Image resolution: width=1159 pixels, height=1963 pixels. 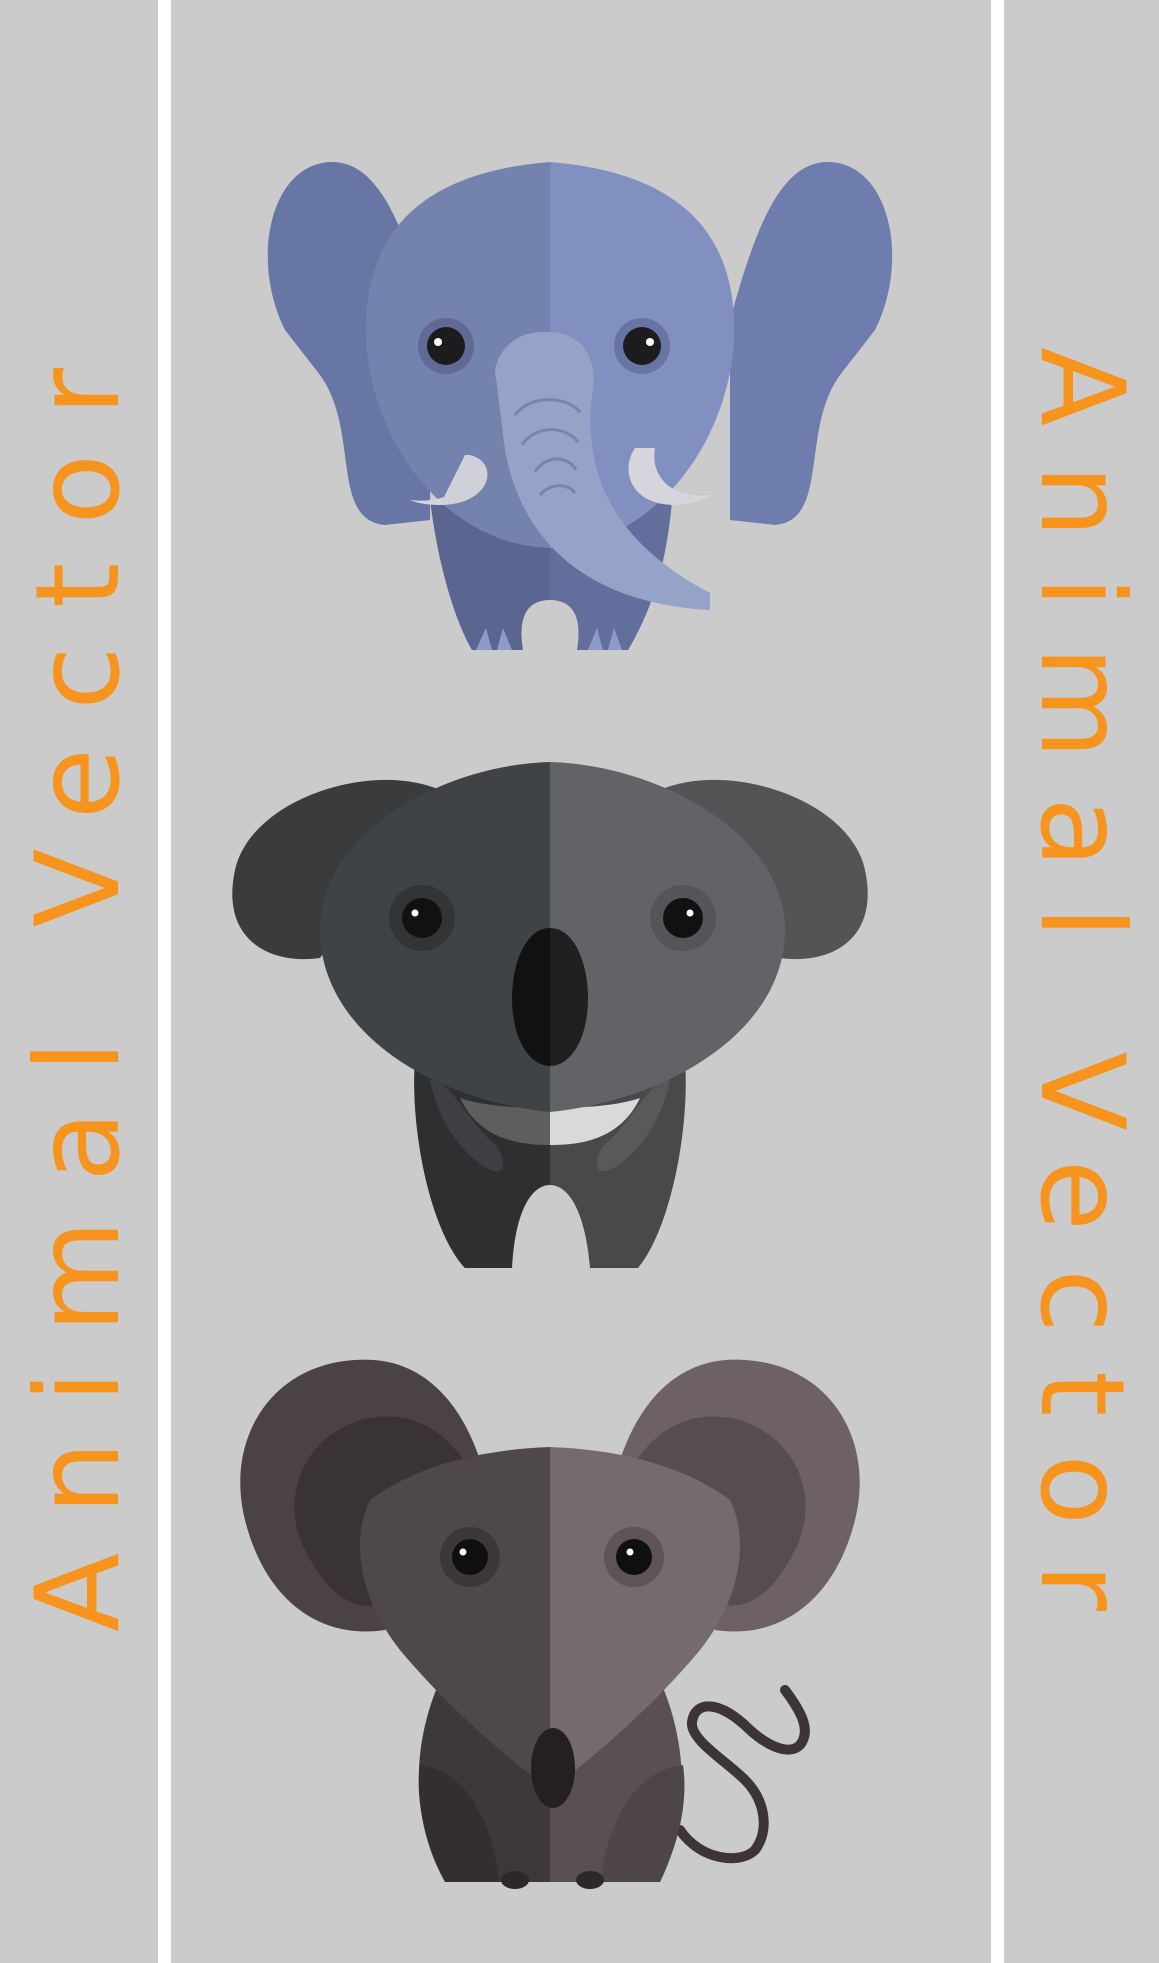 I want to click on left-vertical-title: Animal Vector, so click(x=78, y=981).